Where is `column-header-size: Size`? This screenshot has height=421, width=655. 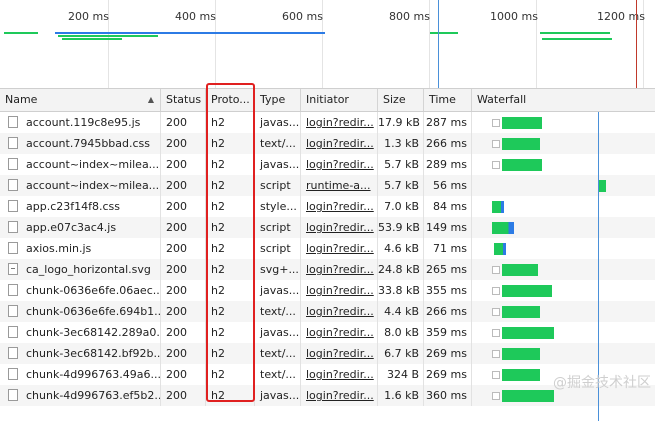
column-header-size: Size is located at coordinates (401, 100).